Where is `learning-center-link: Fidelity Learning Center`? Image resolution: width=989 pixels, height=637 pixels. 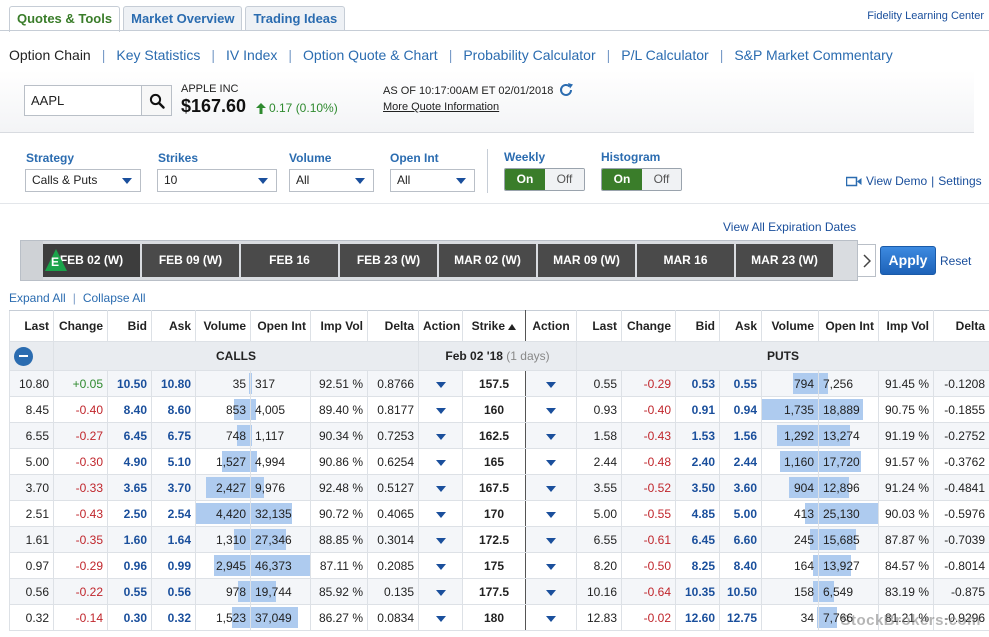
learning-center-link: Fidelity Learning Center is located at coordinates (925, 16).